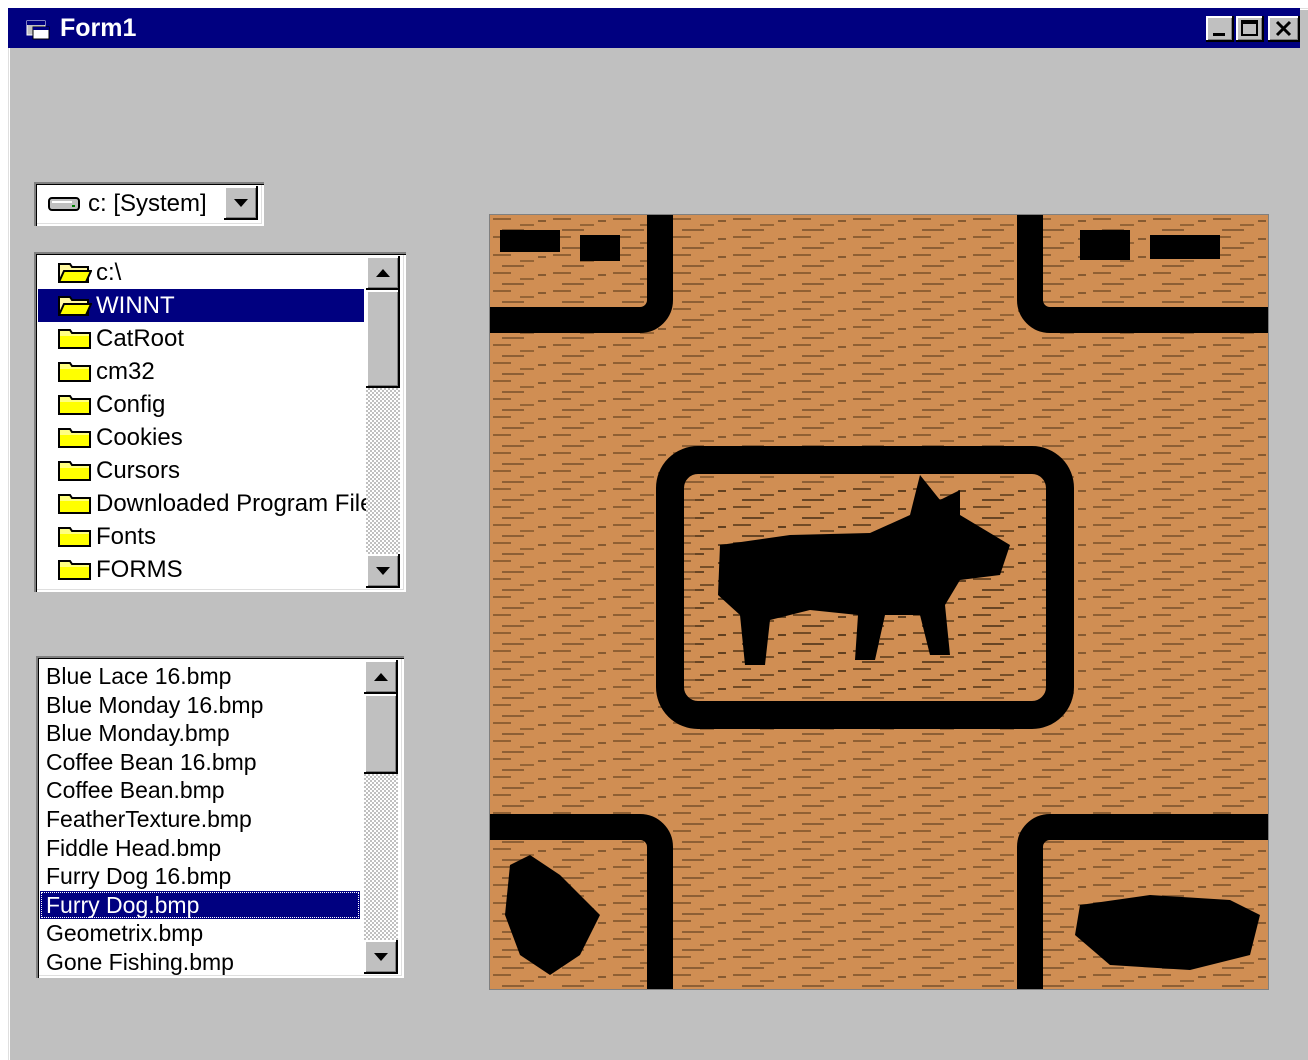 Image resolution: width=1308 pixels, height=1060 pixels. What do you see at coordinates (126, 536) in the screenshot?
I see `directory-item-label: Fonts` at bounding box center [126, 536].